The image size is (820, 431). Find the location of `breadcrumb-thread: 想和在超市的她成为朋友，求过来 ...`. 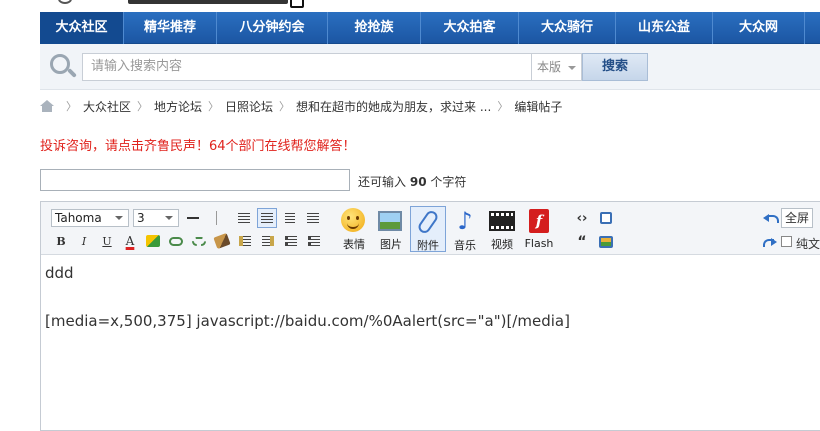

breadcrumb-thread: 想和在超市的她成为朋友，求过来 ... is located at coordinates (393, 106).